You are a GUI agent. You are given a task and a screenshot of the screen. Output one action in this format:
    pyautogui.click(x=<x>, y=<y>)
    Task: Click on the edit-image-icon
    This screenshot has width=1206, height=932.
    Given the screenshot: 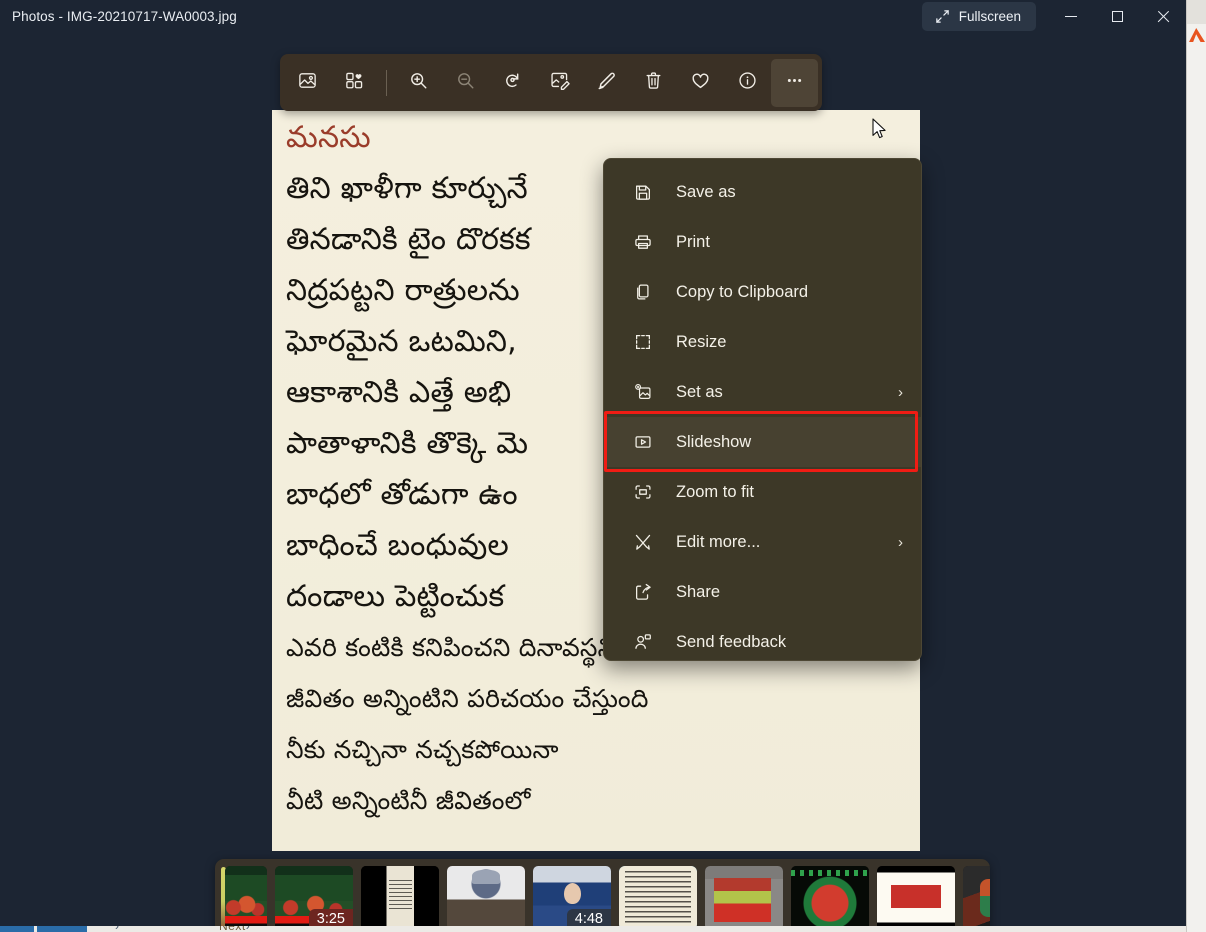 What is the action you would take?
    pyautogui.click(x=559, y=83)
    